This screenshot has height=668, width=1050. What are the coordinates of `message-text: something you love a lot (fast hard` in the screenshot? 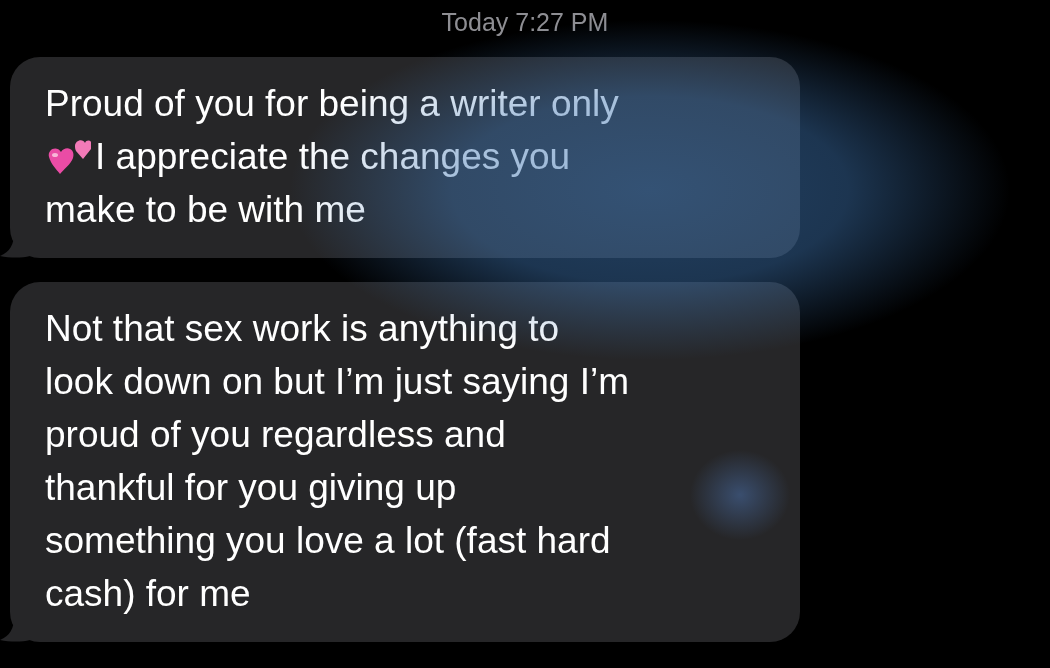 It's located at (328, 541).